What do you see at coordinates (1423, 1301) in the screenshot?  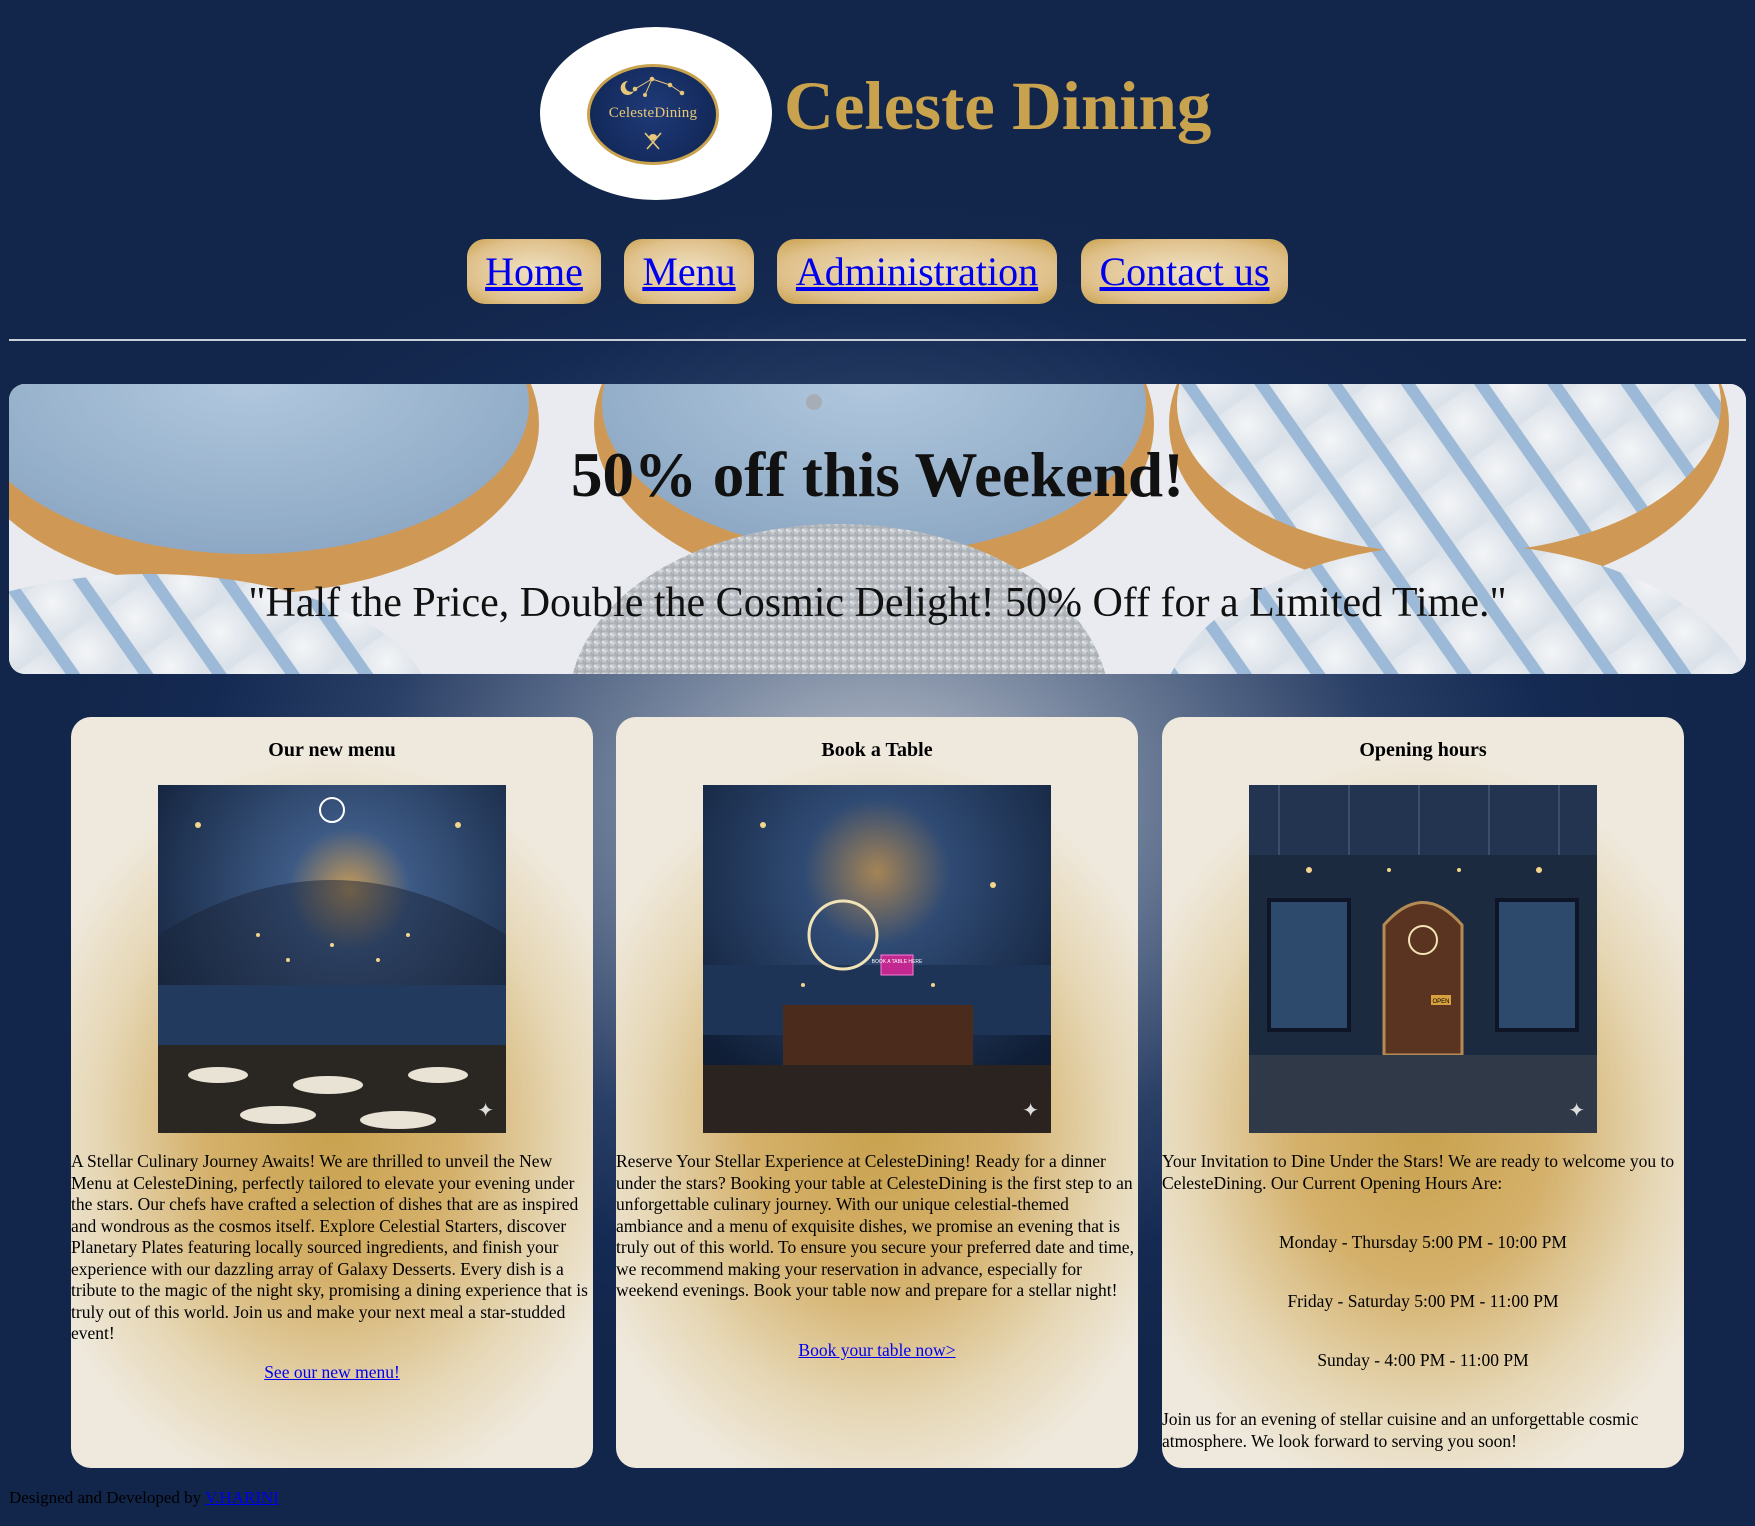 I see `hours-fri-sat: Friday - Saturday 5:00 PM - 11:00 PM` at bounding box center [1423, 1301].